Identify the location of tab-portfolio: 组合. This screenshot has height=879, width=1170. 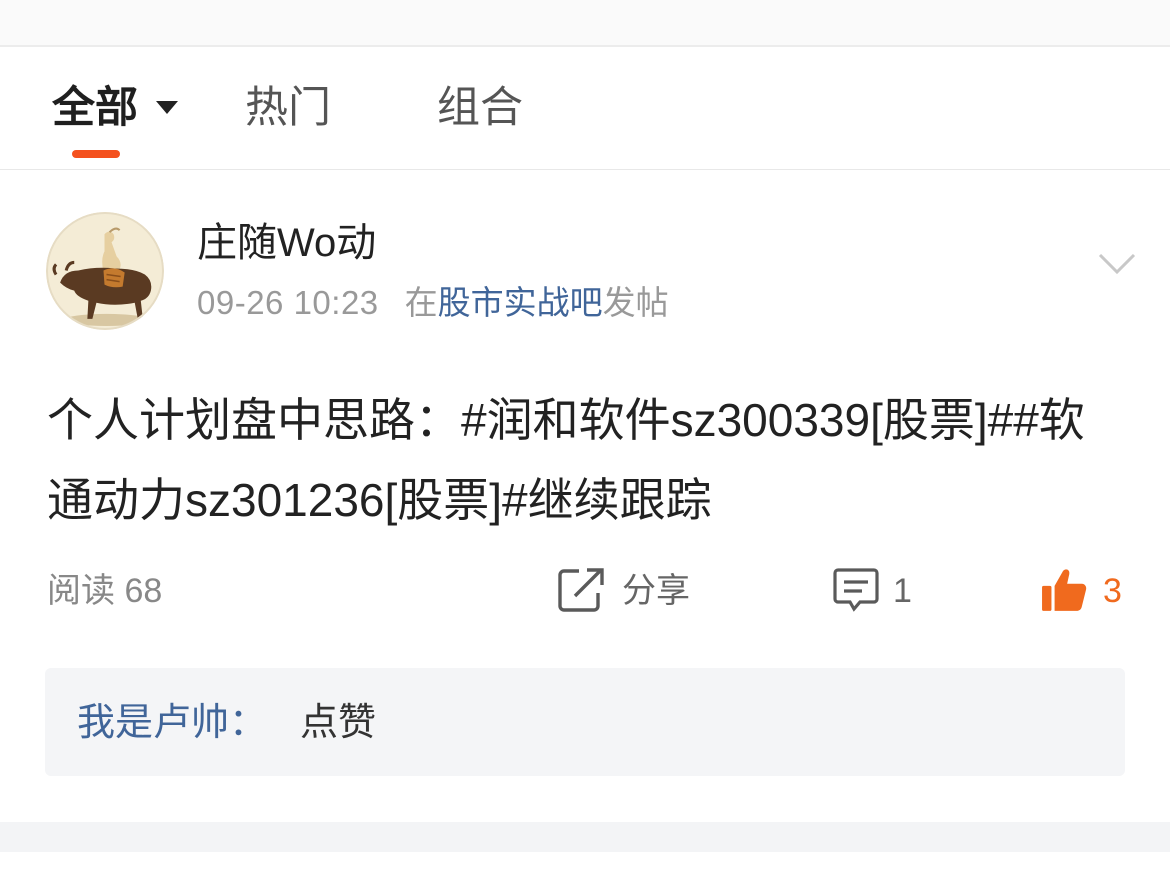
(480, 108).